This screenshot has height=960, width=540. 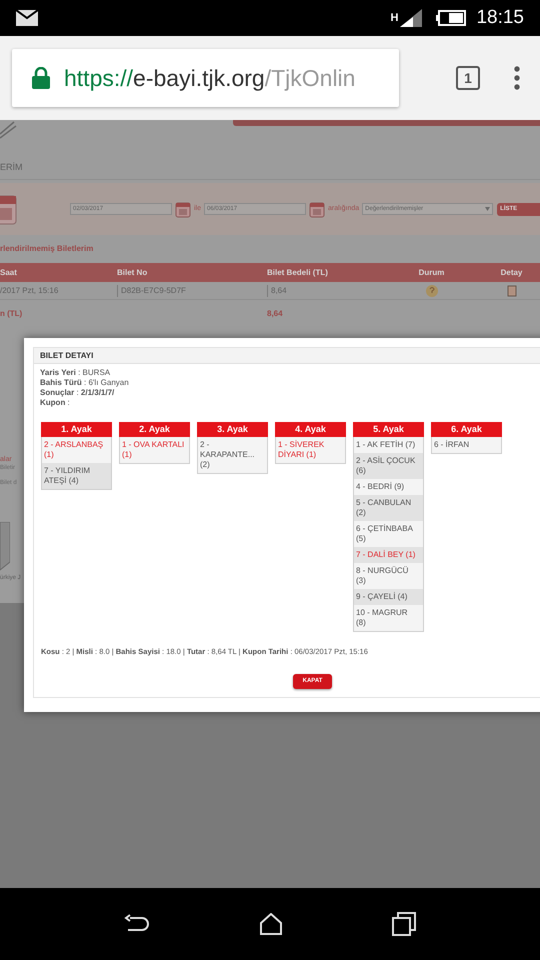 I want to click on tab-count-button: 1, so click(x=468, y=78).